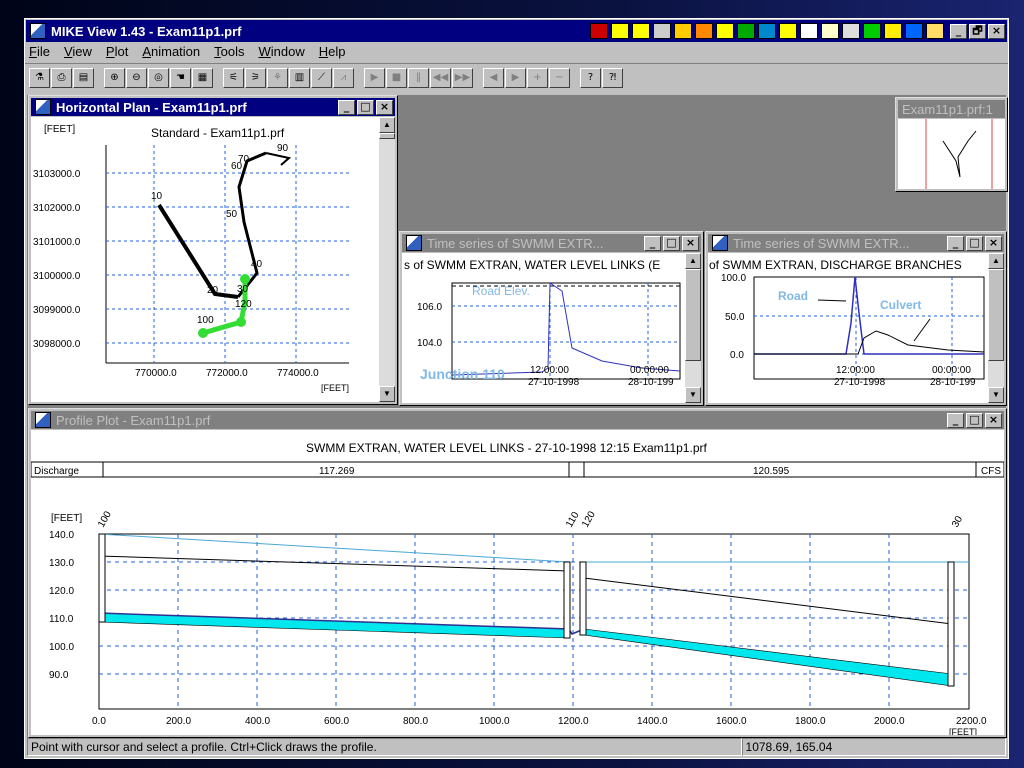 The height and width of the screenshot is (768, 1024). Describe the element at coordinates (321, 77) in the screenshot. I see `chart-line-icon: ⟋` at that location.